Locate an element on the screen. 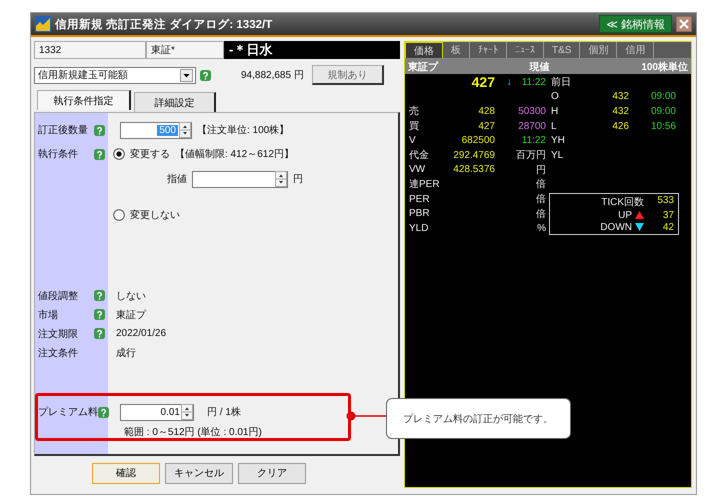  unit-label: 100株単位 is located at coordinates (664, 67).